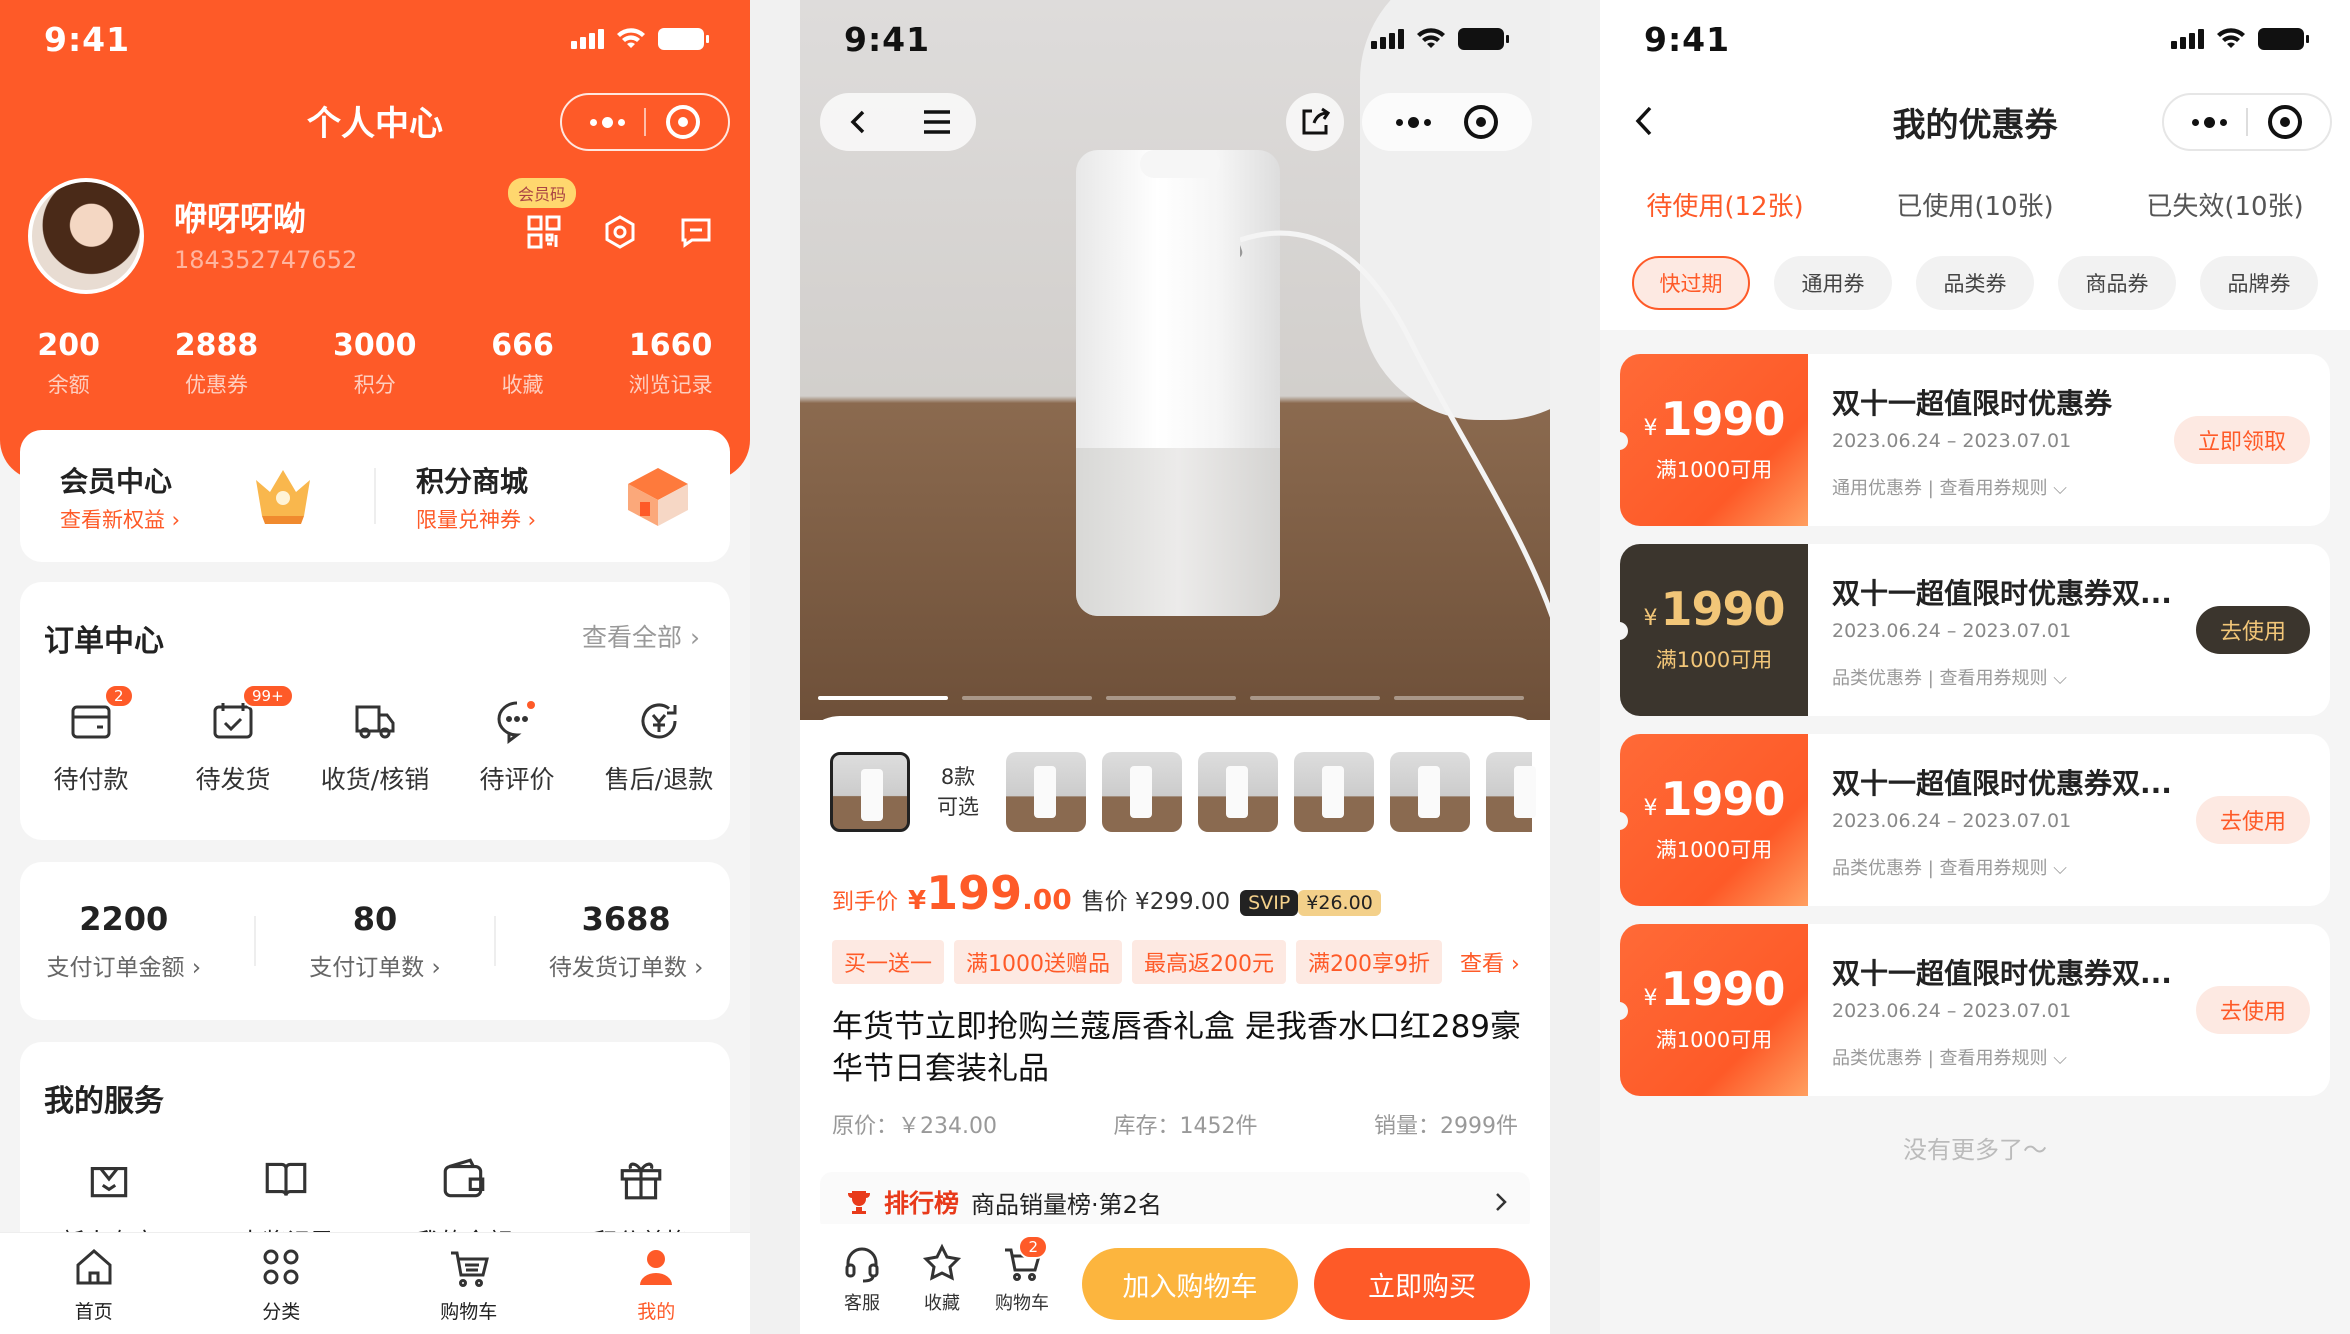 This screenshot has height=1334, width=2350. I want to click on user-id: 184352747652, so click(266, 260).